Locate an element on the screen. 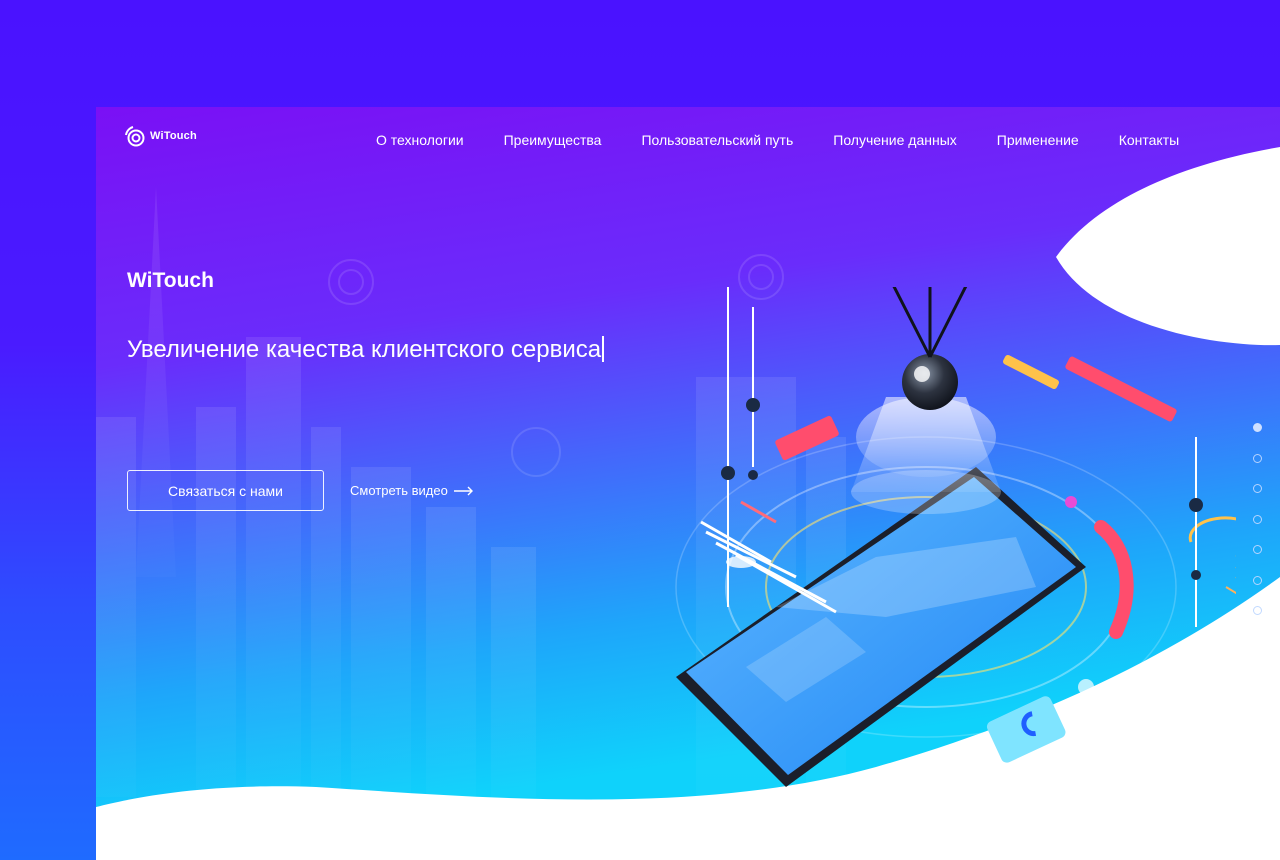 This screenshot has width=1280, height=860. watch-video-link: Смотреть видео is located at coordinates (412, 490).